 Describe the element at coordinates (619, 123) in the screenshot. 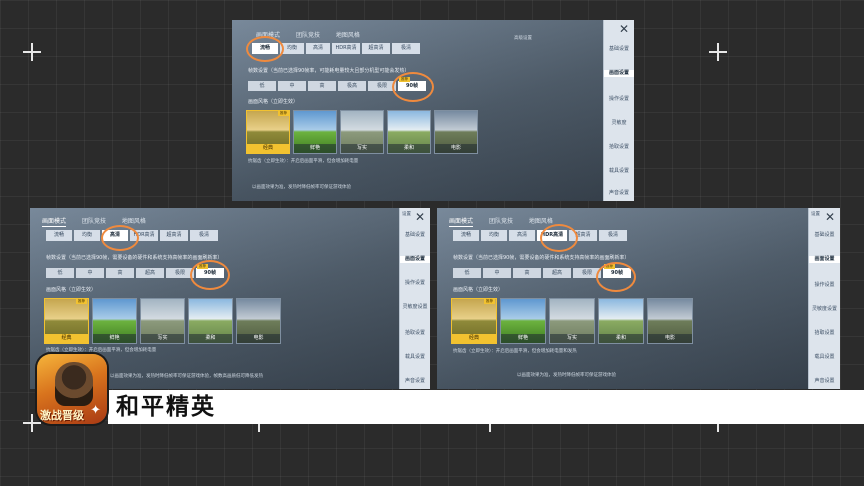

I see `sidebar-item-sensitivity: 灵敏度` at that location.